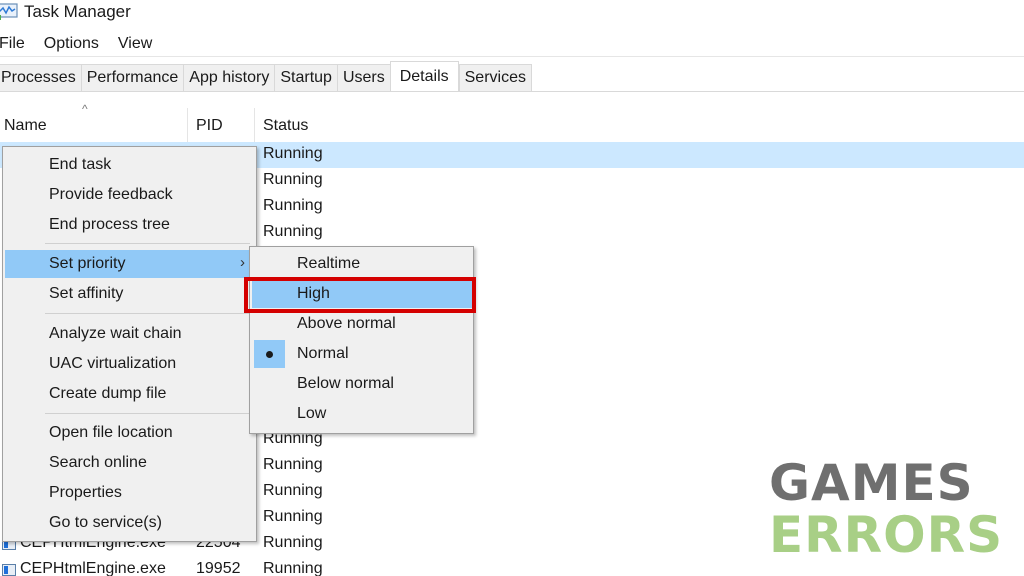 The height and width of the screenshot is (576, 1024). I want to click on row-name: CEPHtmlEngine.exe, so click(93, 568).